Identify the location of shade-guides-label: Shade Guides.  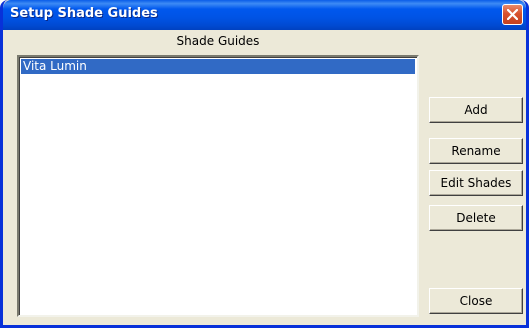
(218, 41).